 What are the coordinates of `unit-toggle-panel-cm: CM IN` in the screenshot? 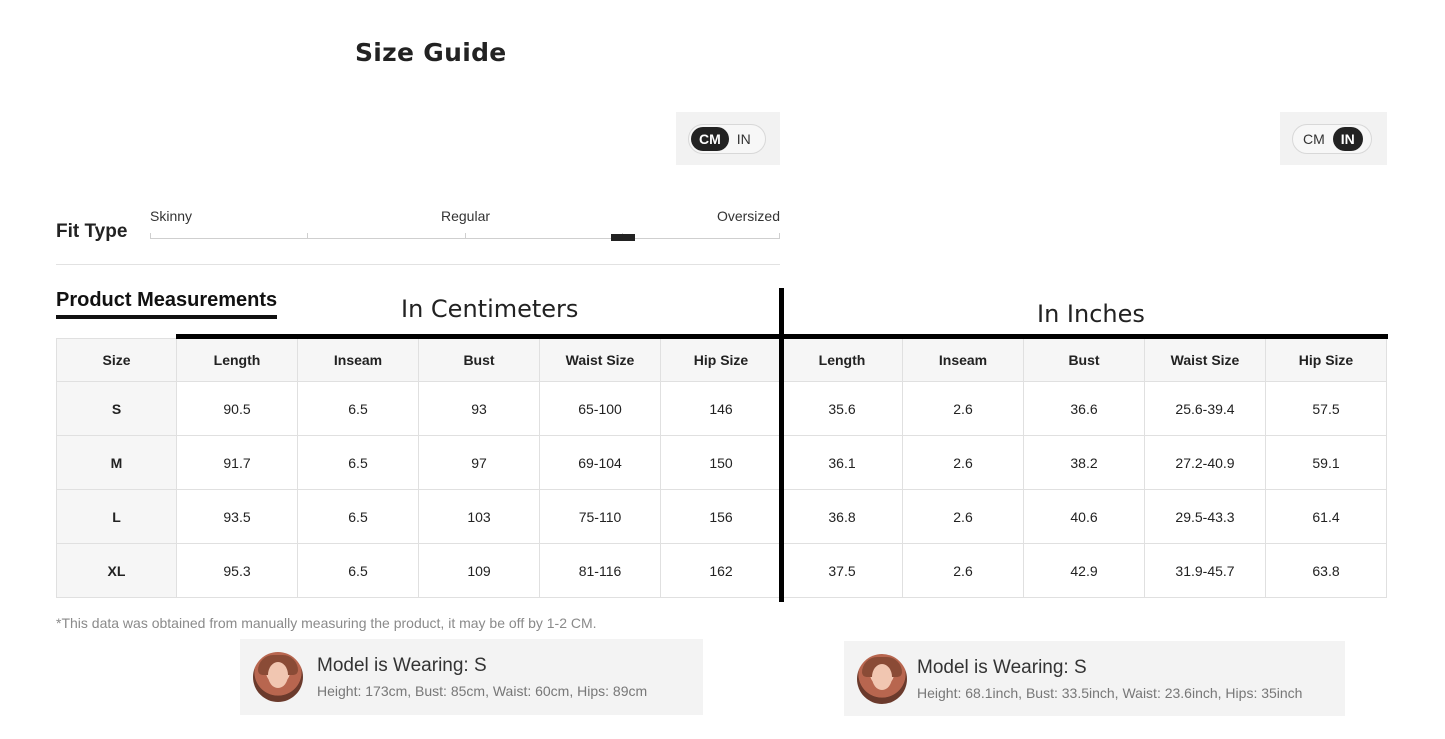 It's located at (728, 138).